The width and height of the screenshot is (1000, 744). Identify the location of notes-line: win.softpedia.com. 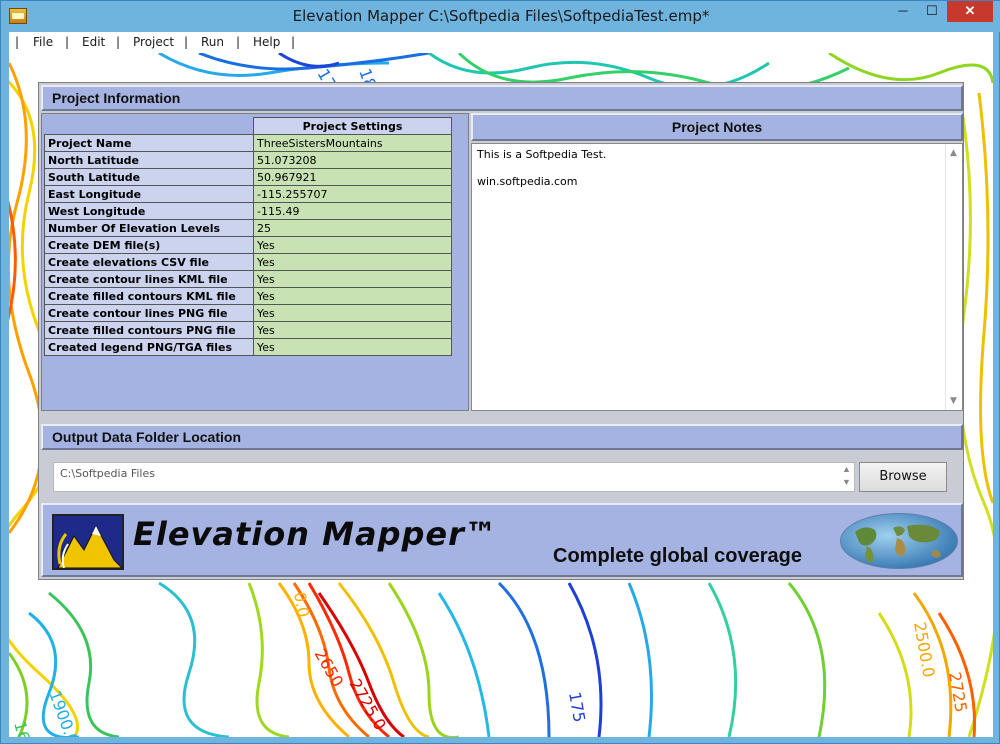
(527, 181).